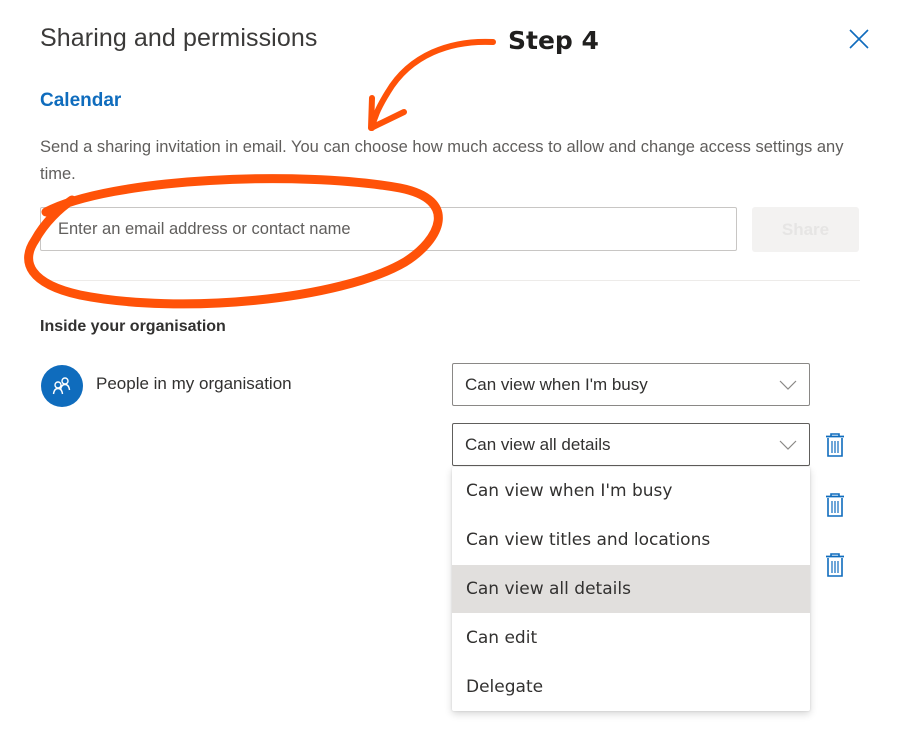 The image size is (900, 730). Describe the element at coordinates (538, 444) in the screenshot. I see `dropdown-value: Can view all details` at that location.